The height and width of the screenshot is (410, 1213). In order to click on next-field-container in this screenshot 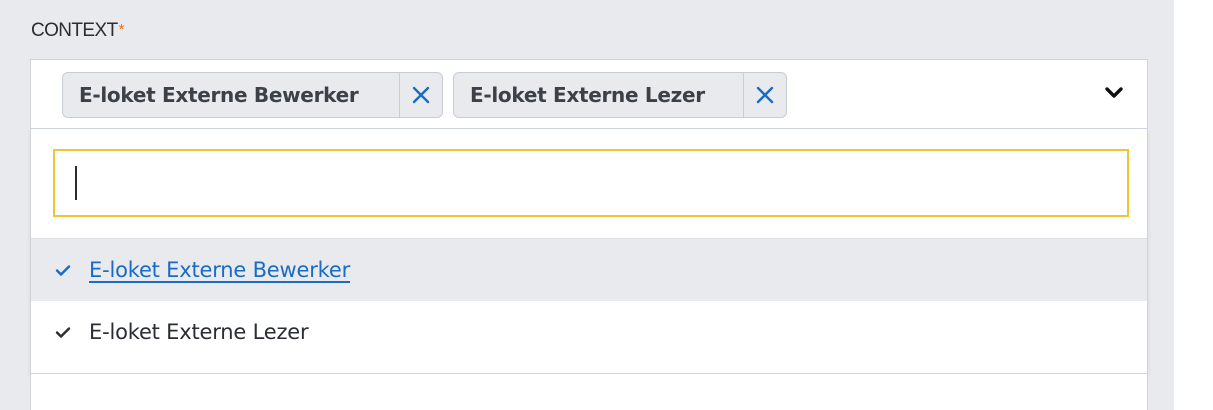, I will do `click(589, 392)`.